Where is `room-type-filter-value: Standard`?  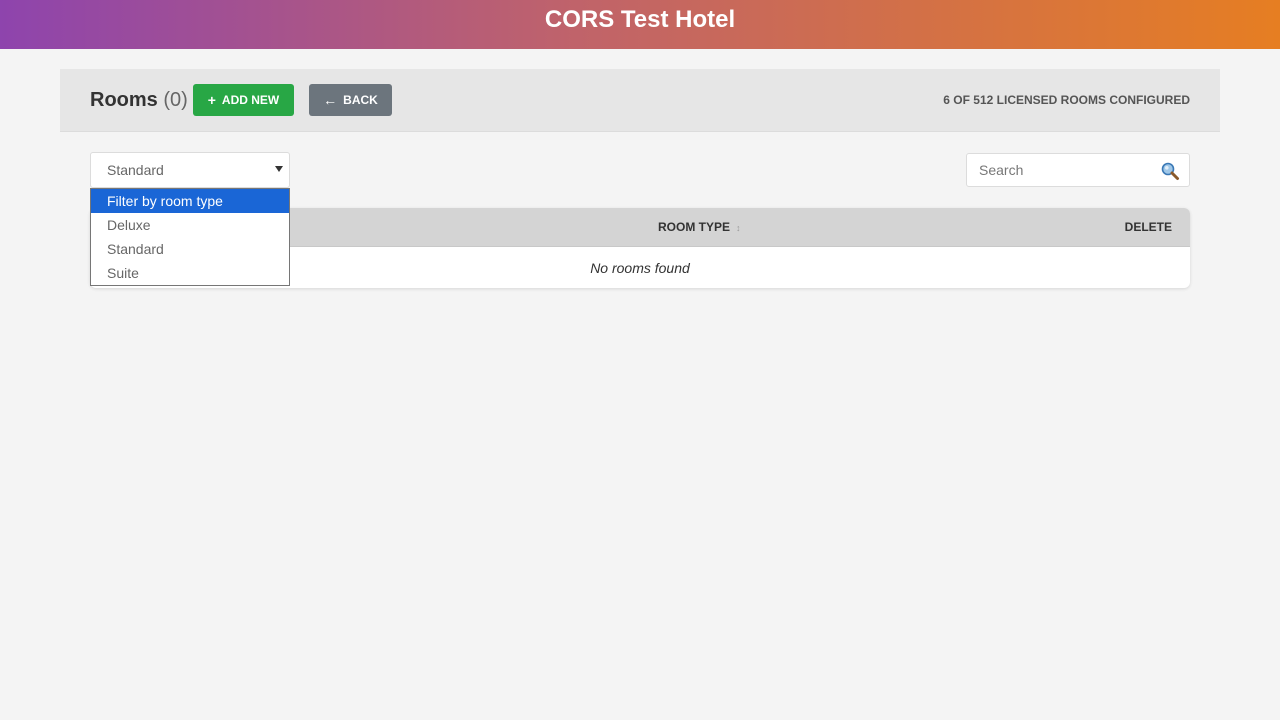
room-type-filter-value: Standard is located at coordinates (135, 170).